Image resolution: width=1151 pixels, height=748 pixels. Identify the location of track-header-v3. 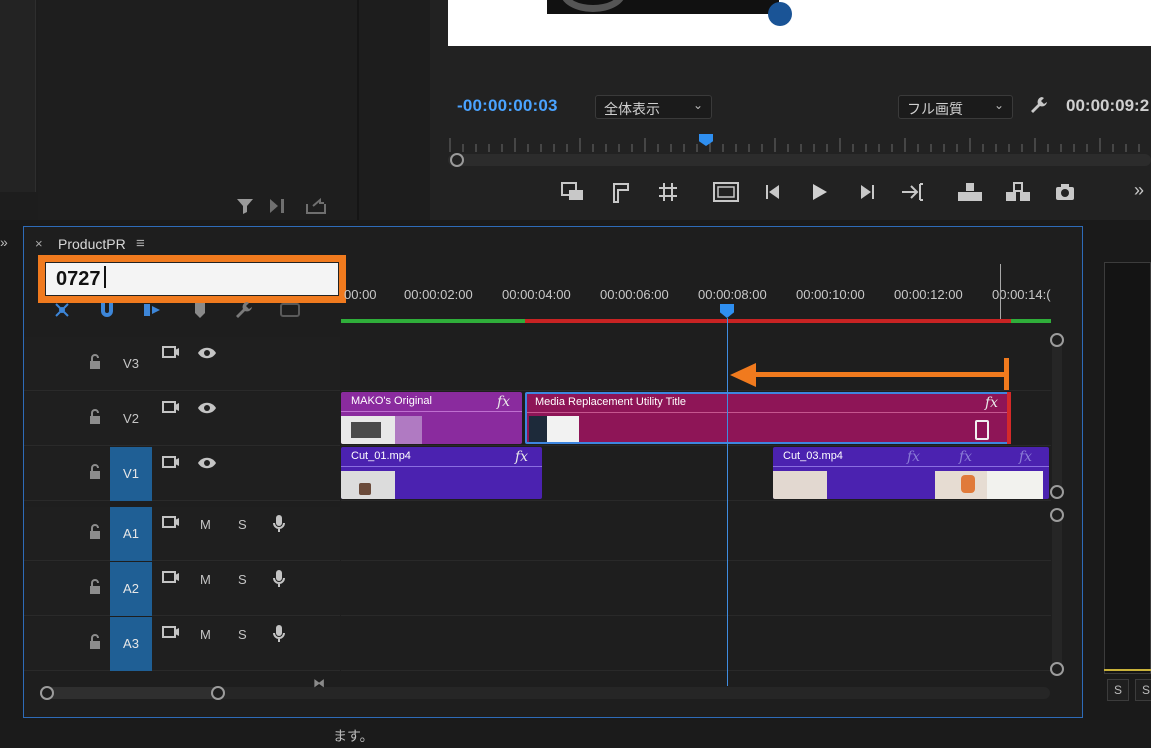
(182, 364).